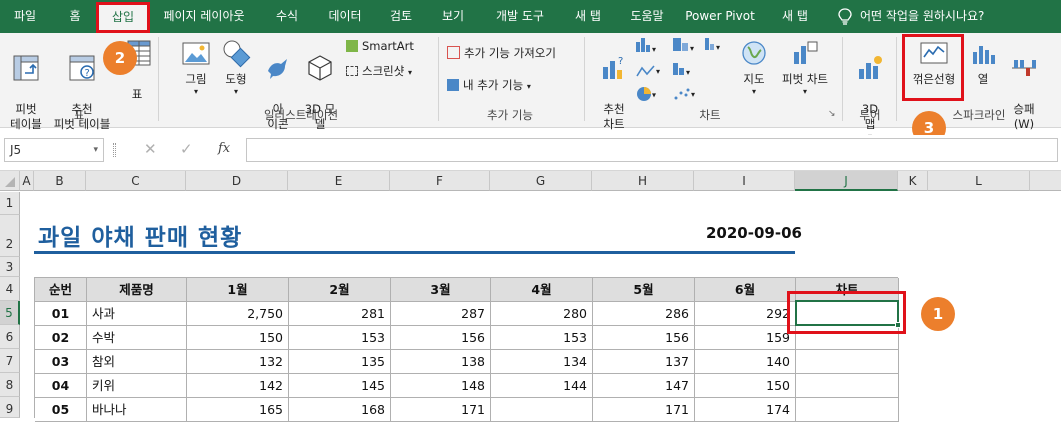 The width and height of the screenshot is (1061, 422). What do you see at coordinates (754, 233) in the screenshot?
I see `sheet-date: 2020-09-06` at bounding box center [754, 233].